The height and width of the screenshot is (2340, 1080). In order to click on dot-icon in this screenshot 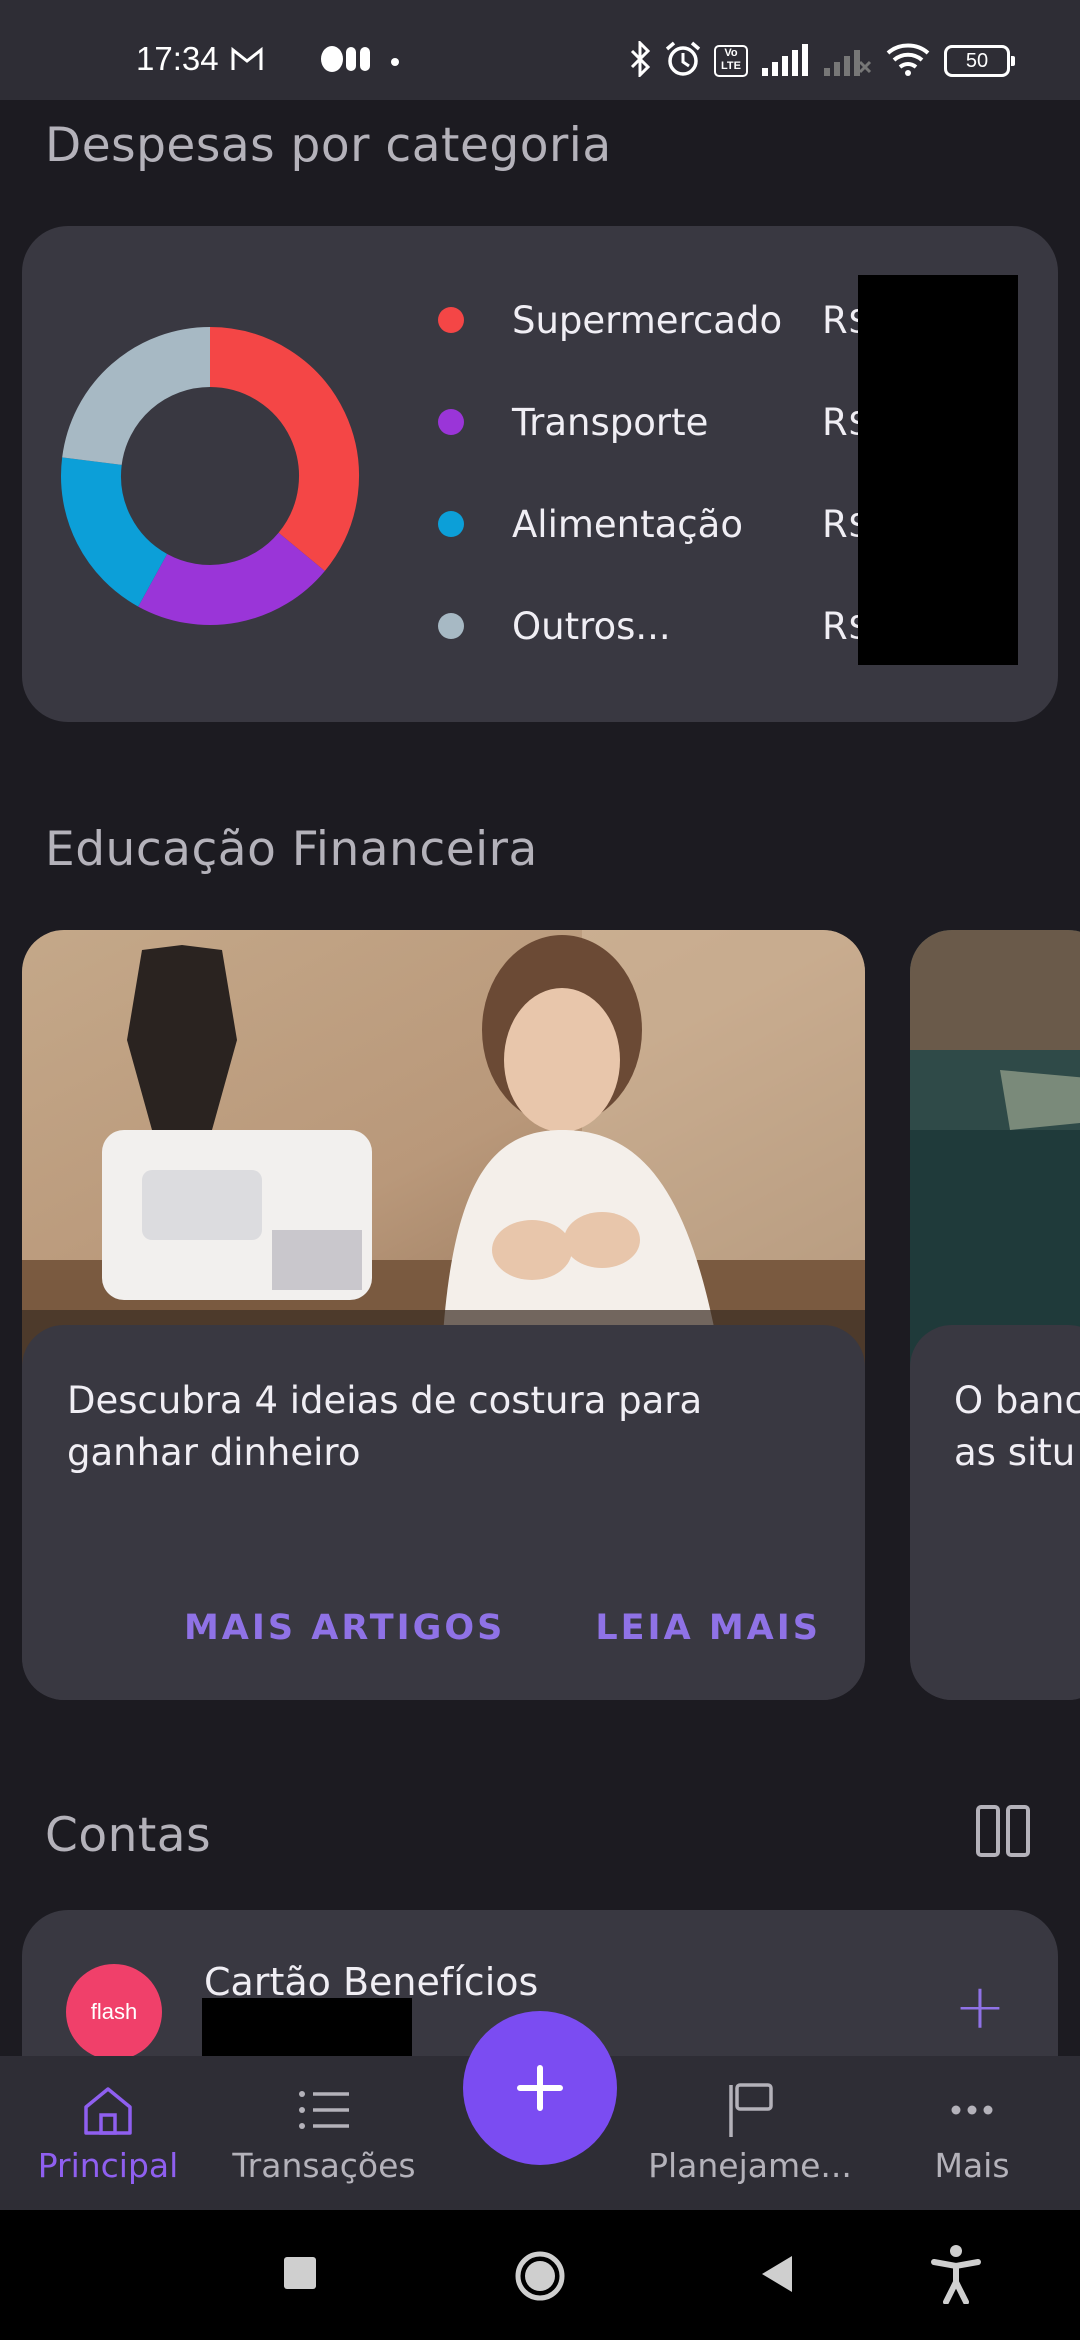, I will do `click(395, 61)`.